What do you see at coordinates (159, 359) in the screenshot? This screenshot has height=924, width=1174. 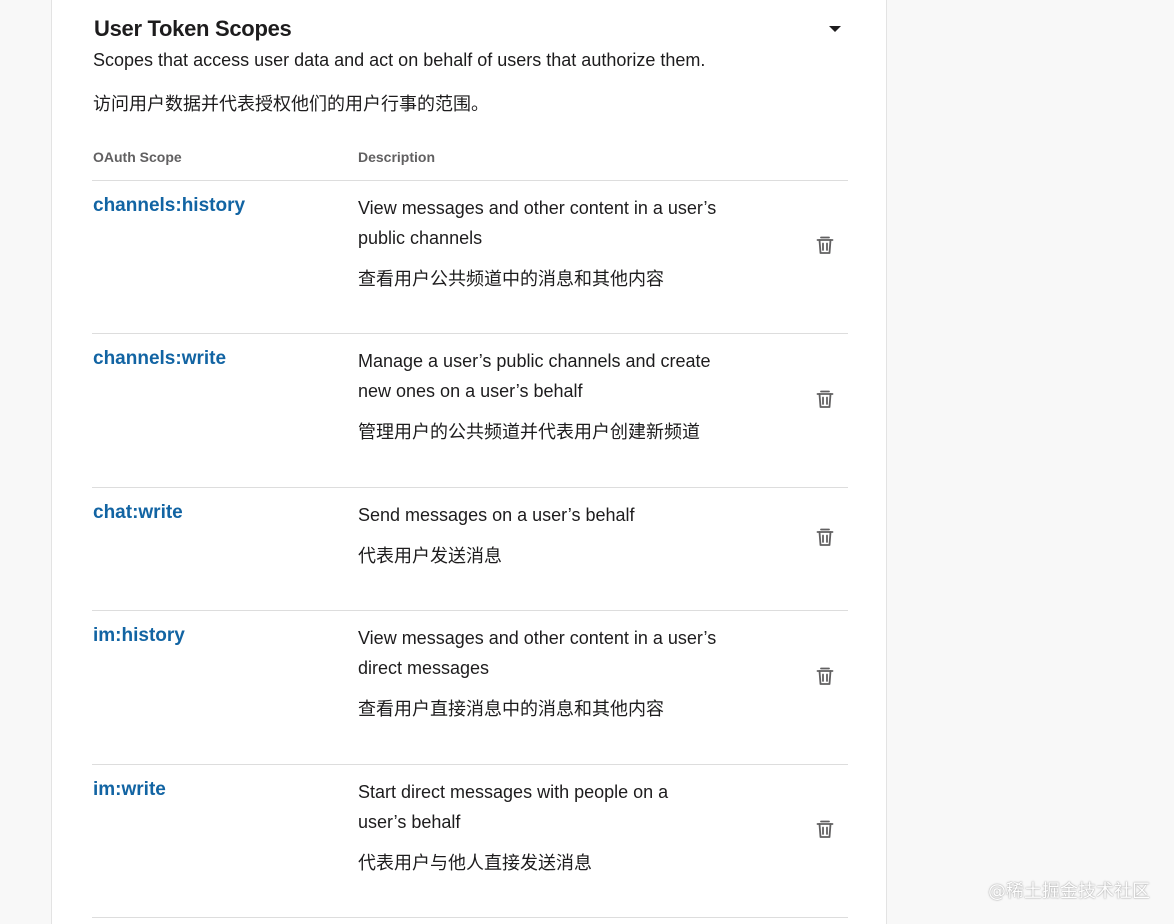 I see `scope-link: channels:write` at bounding box center [159, 359].